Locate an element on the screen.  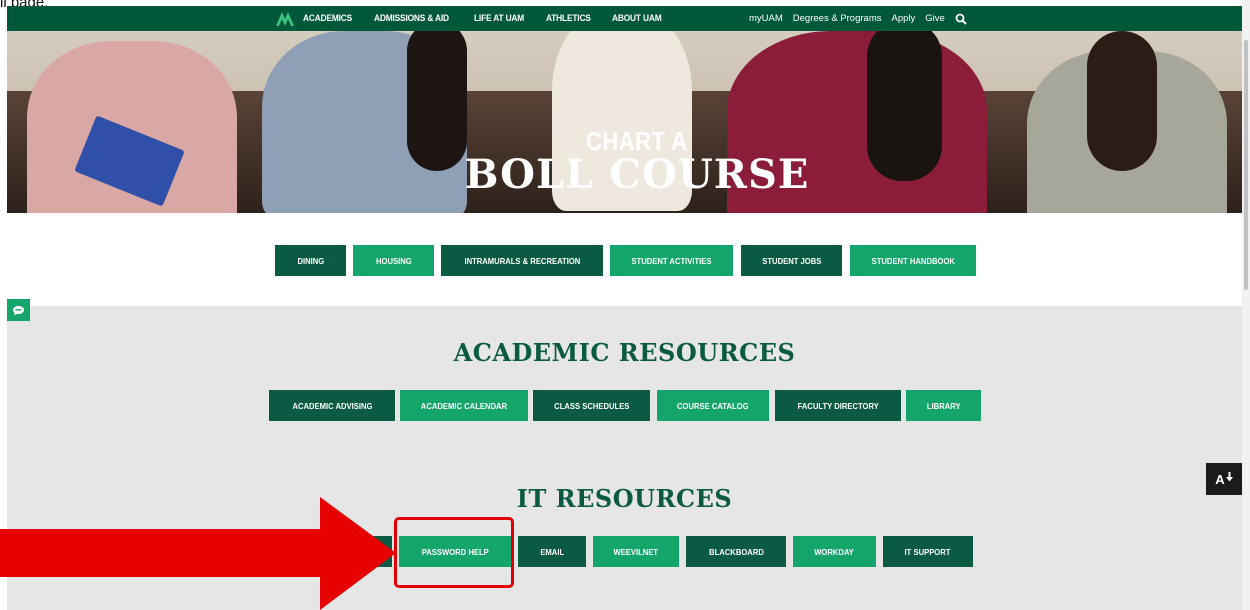
student-jobs-button: STUDENT JOBS is located at coordinates (791, 260).